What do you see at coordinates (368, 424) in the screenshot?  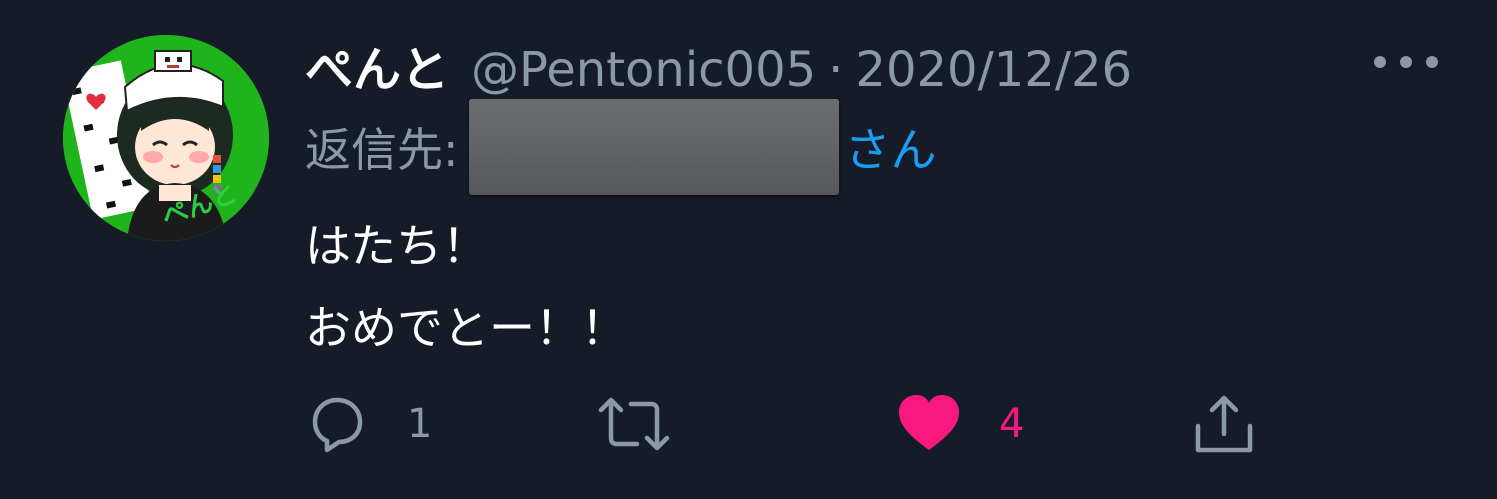 I see `reply-button: 1` at bounding box center [368, 424].